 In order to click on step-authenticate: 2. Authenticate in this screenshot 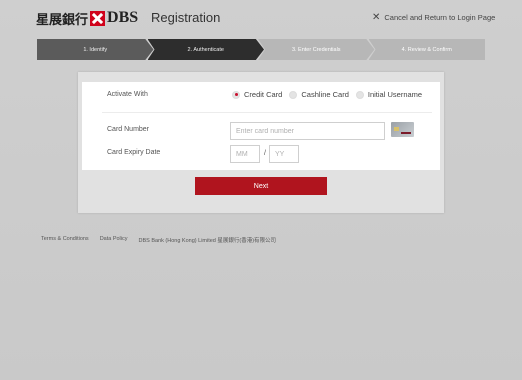, I will do `click(205, 49)`.